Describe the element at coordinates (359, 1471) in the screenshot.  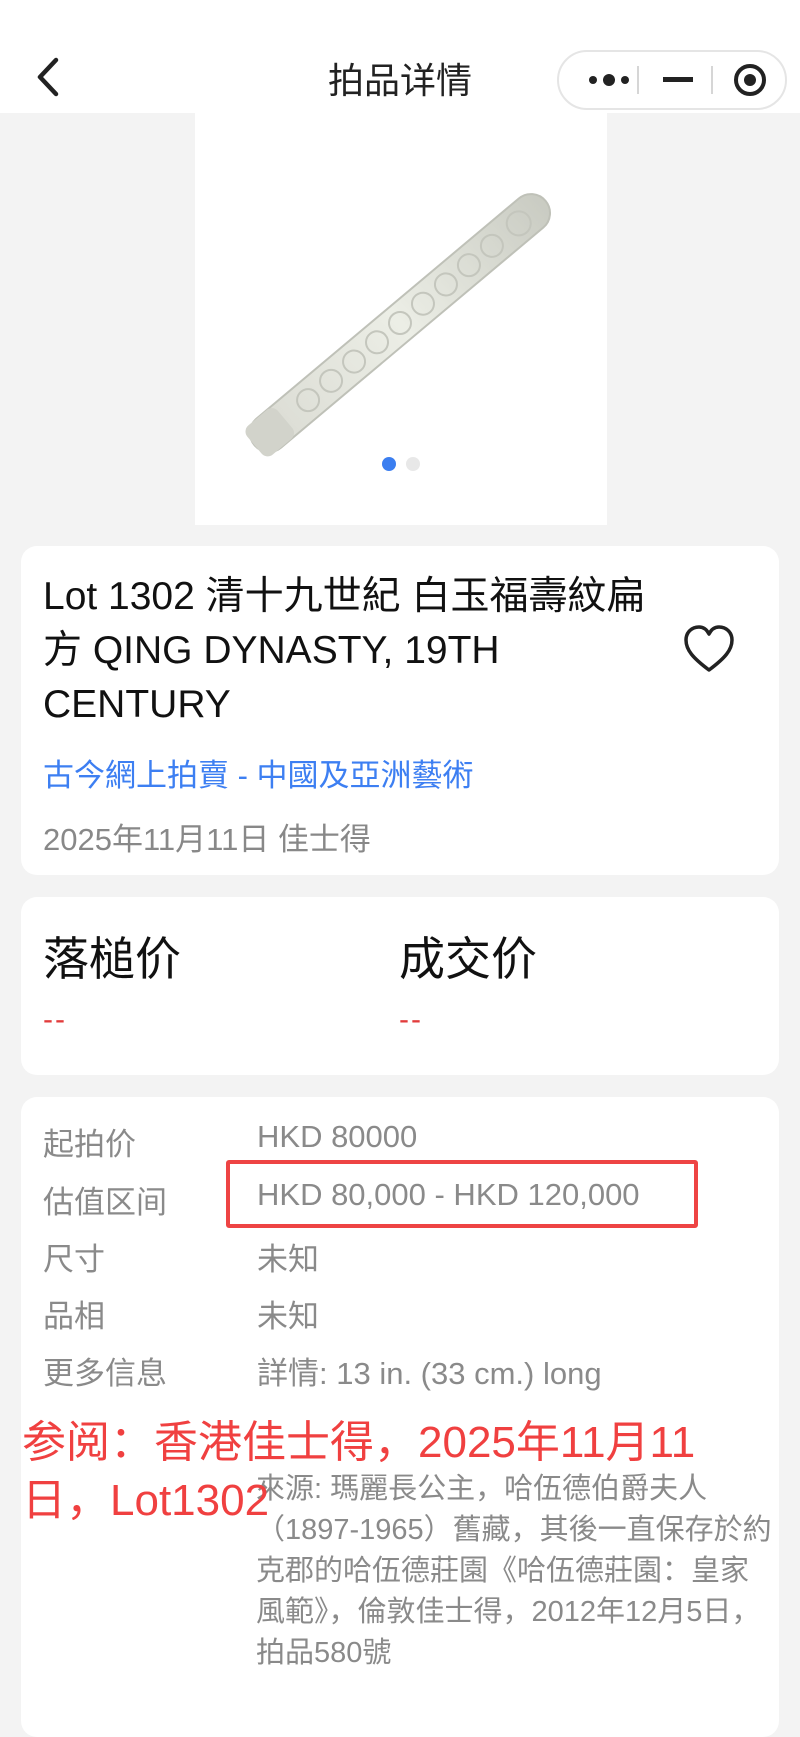
I see `reference-annotation: 参阅：香港佳士得，2025年11月11日，Lot1302` at that location.